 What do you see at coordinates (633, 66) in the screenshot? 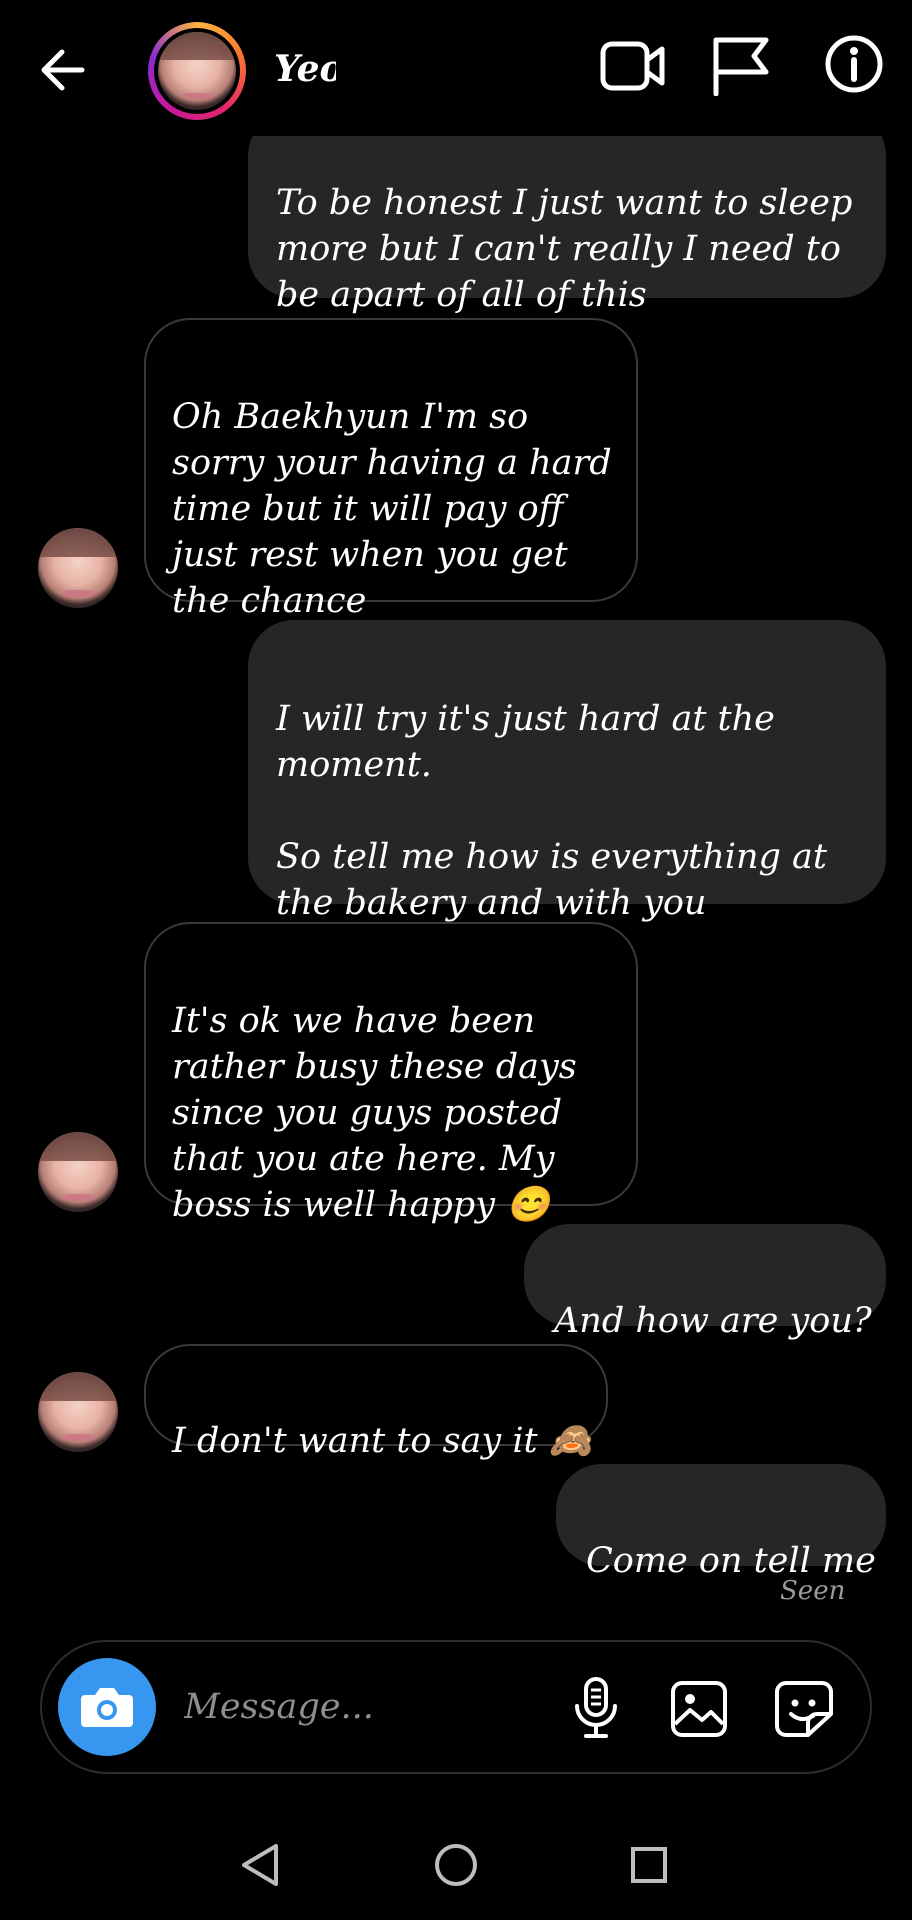
I see `video-camera-icon` at bounding box center [633, 66].